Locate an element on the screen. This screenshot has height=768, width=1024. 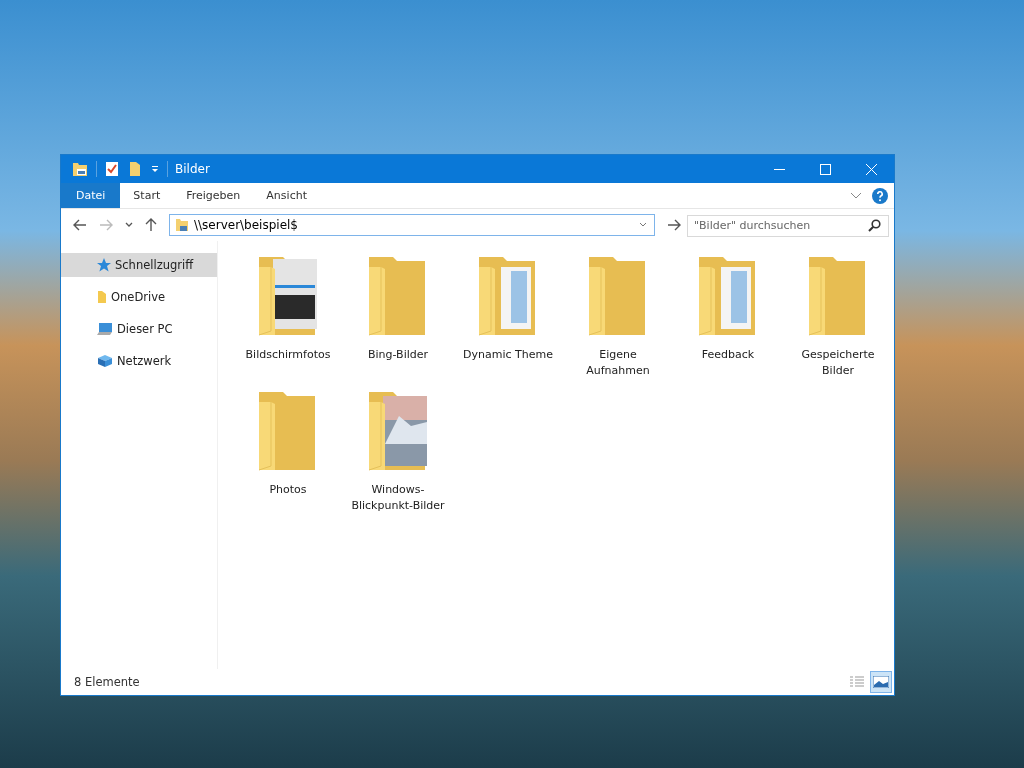
folder-name: Bildschirmfotos is located at coordinates (288, 355).